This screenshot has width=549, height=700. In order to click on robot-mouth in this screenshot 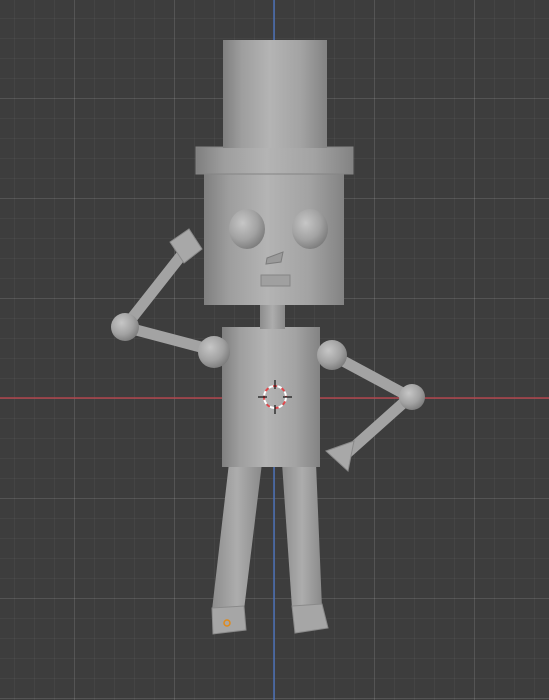, I will do `click(275, 280)`.